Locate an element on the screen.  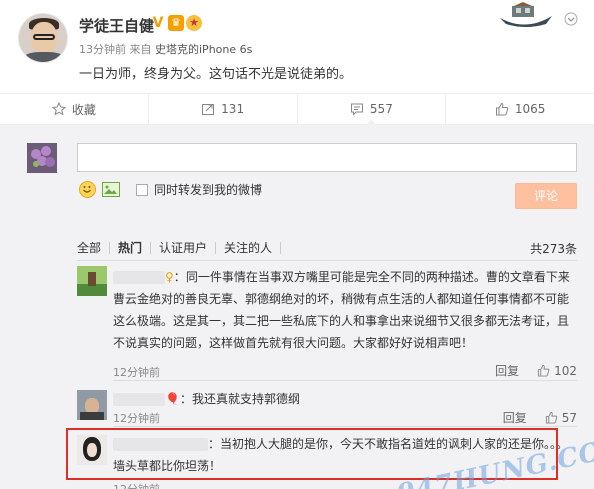
user-badges: V ♛ ★ is located at coordinates (176, 23).